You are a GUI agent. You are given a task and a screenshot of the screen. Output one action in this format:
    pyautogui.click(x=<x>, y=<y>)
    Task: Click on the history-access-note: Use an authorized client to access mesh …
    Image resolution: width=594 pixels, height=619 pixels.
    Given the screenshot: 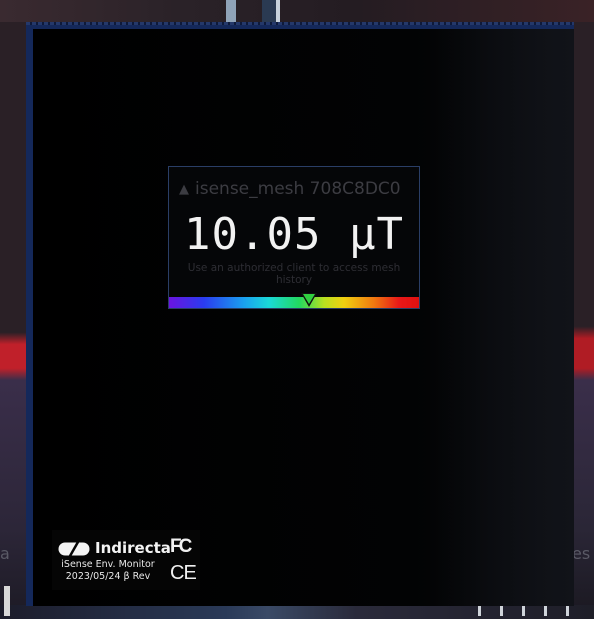 What is the action you would take?
    pyautogui.click(x=294, y=274)
    